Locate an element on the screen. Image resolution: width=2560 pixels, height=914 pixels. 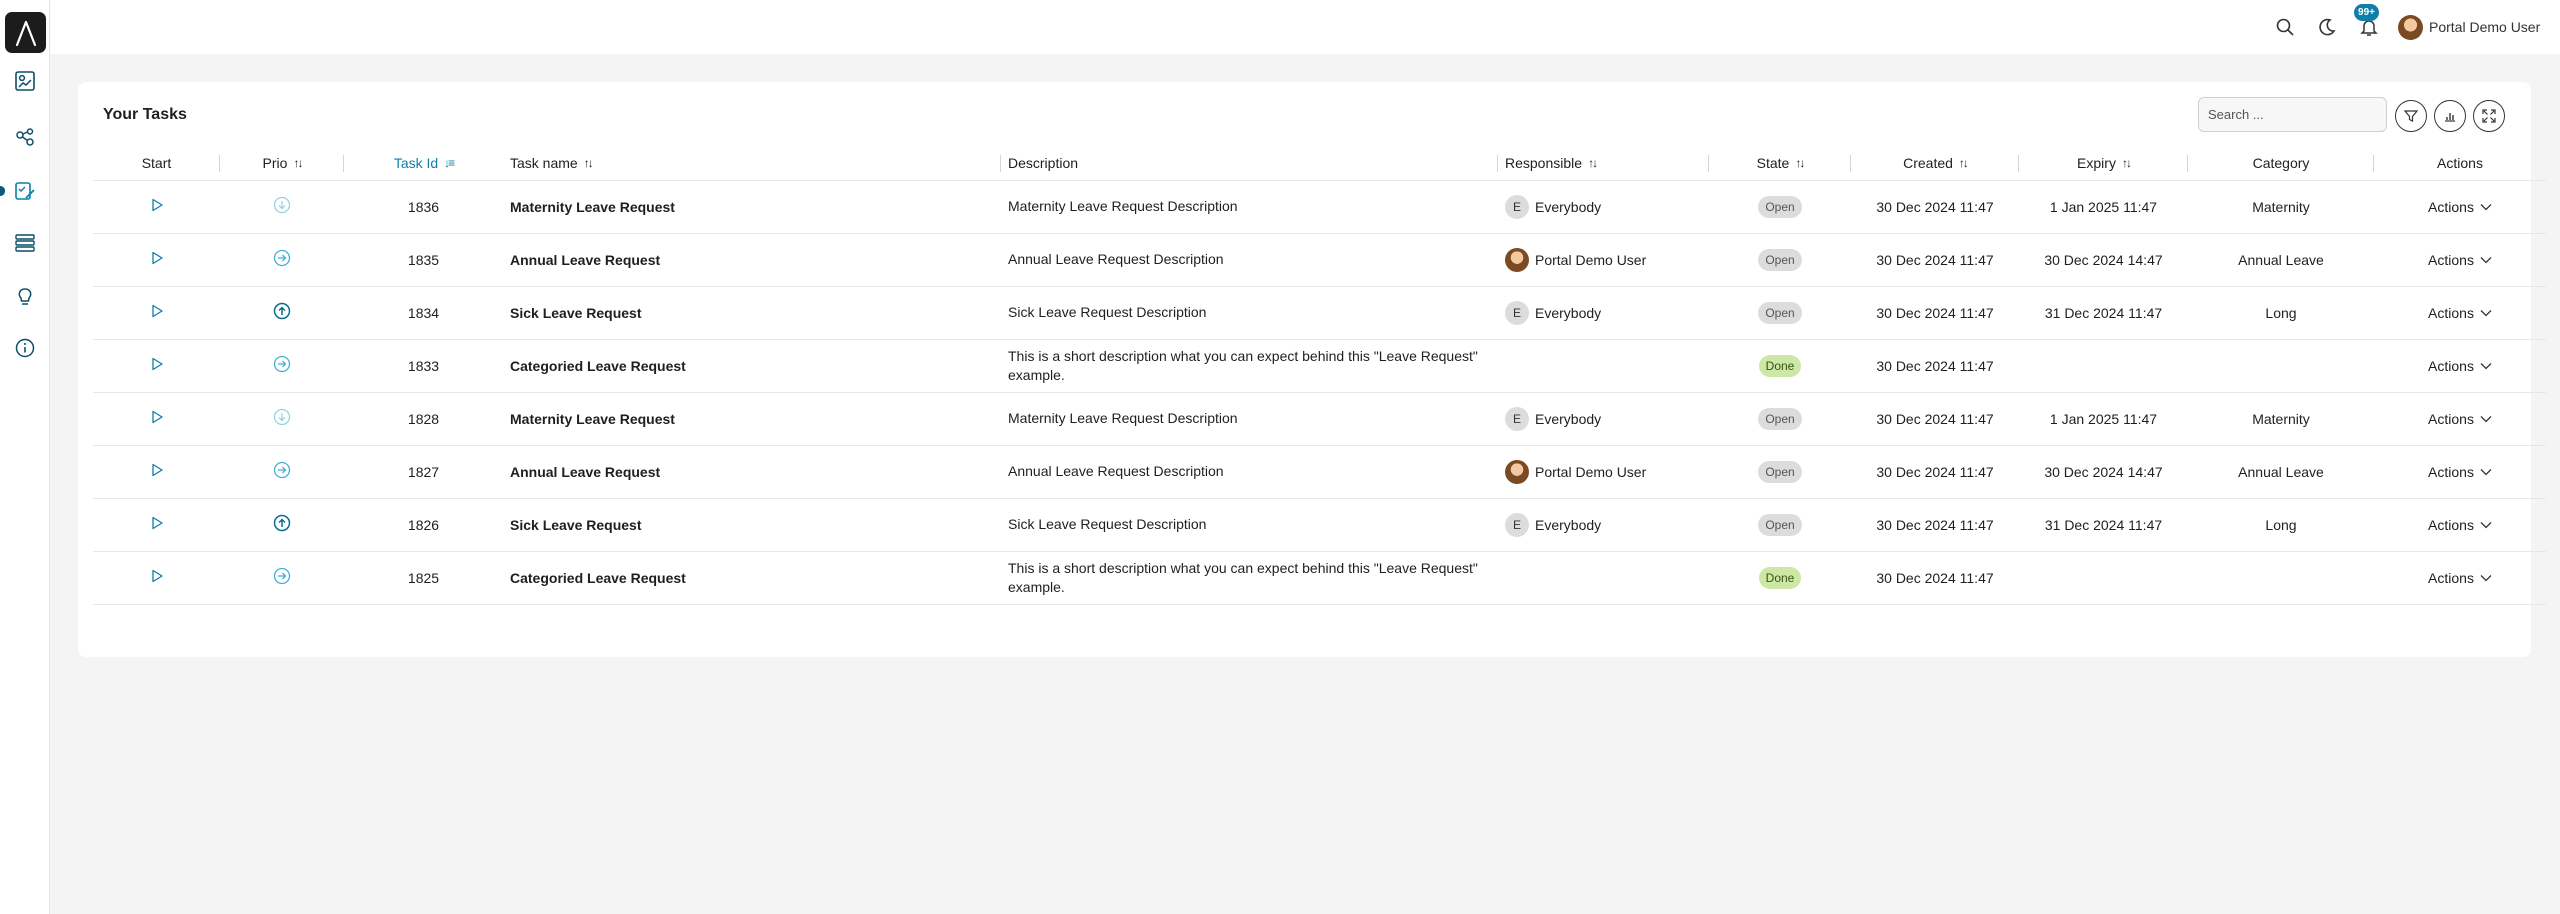
column-header-task-id: Task Id ↓≡ is located at coordinates (423, 163).